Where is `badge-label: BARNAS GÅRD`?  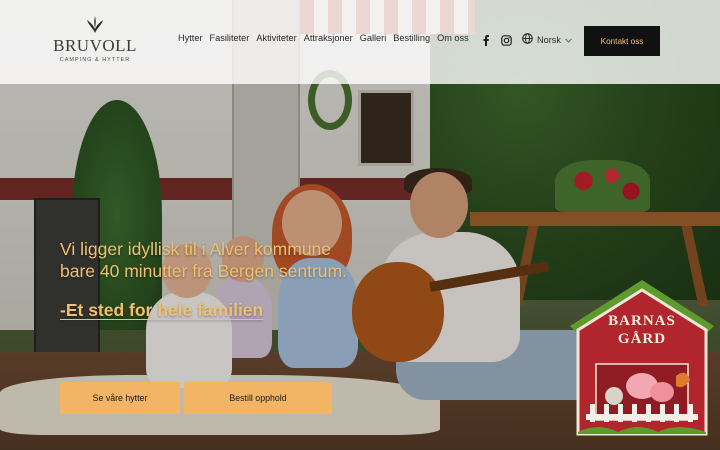
badge-label: BARNAS GÅRD is located at coordinates (642, 330).